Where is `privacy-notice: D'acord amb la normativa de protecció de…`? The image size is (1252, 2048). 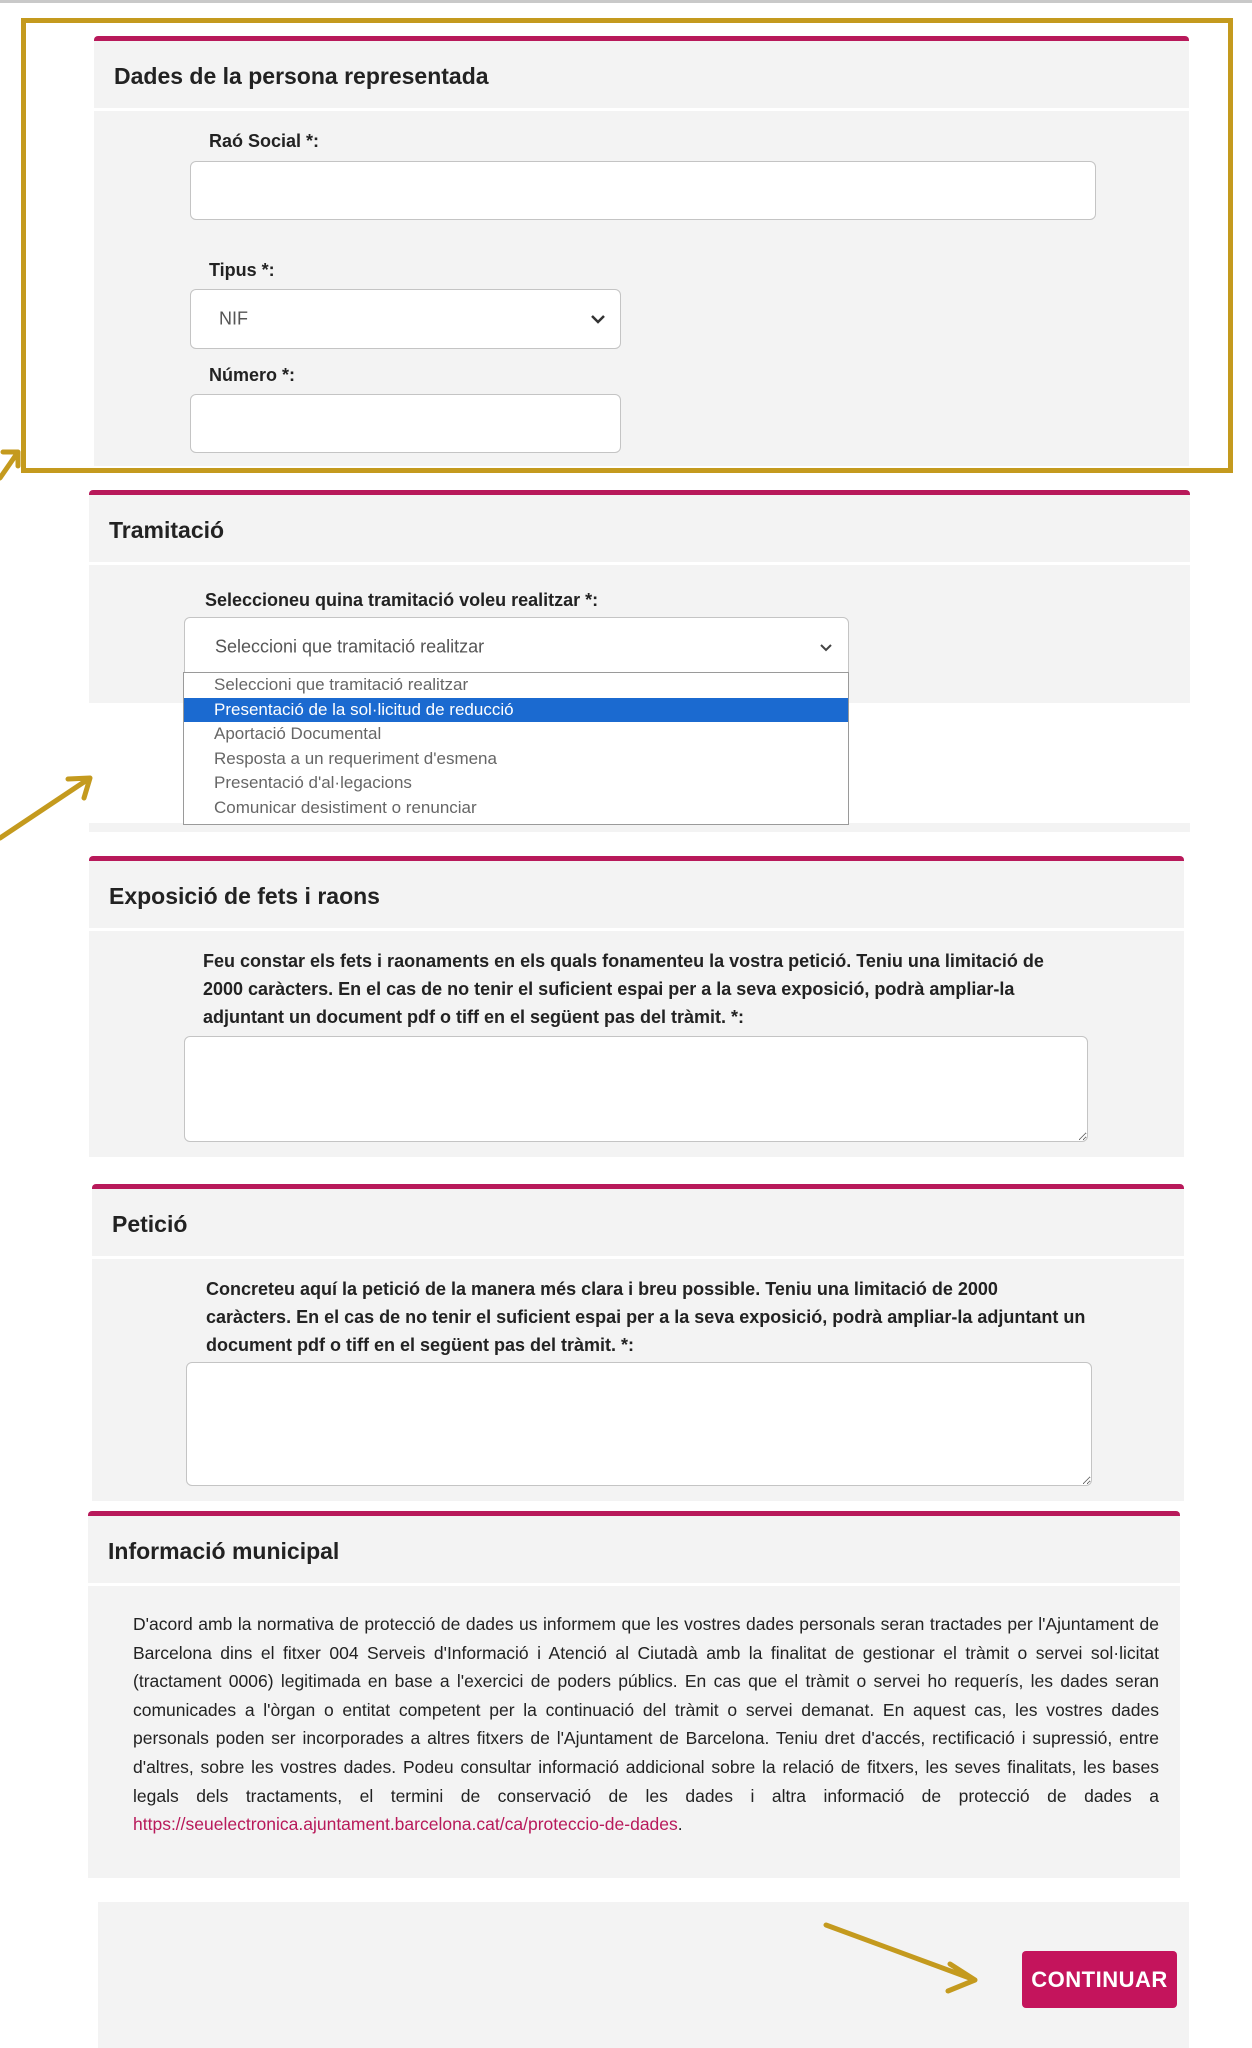 privacy-notice: D'acord amb la normativa de protecció de… is located at coordinates (646, 1724).